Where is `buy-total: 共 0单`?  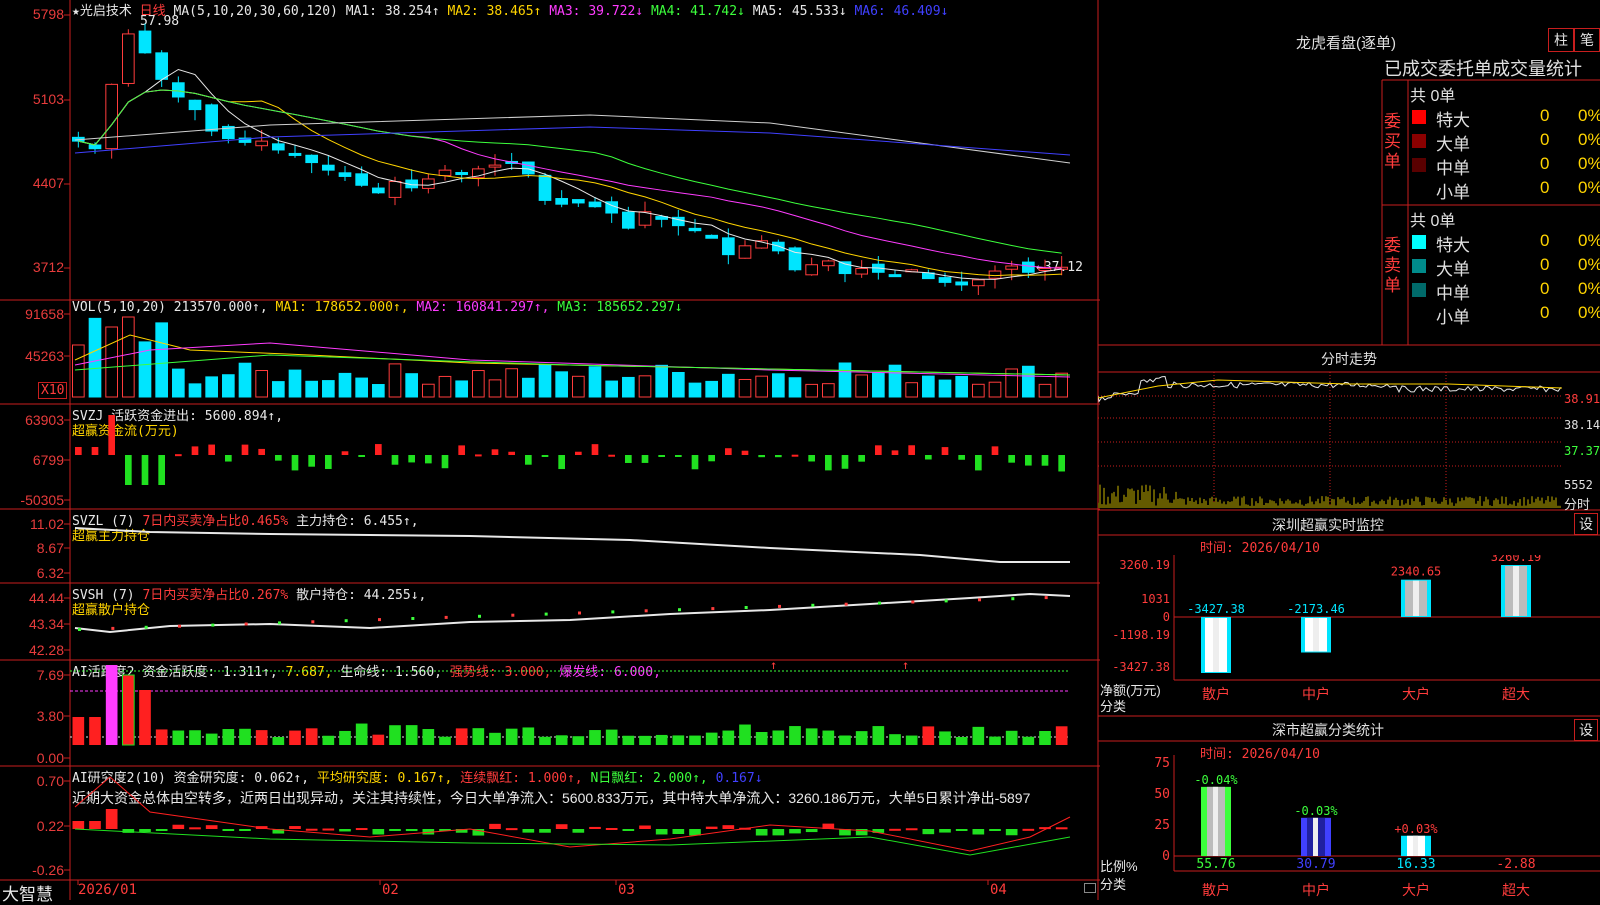
buy-total: 共 0单 is located at coordinates (1433, 96).